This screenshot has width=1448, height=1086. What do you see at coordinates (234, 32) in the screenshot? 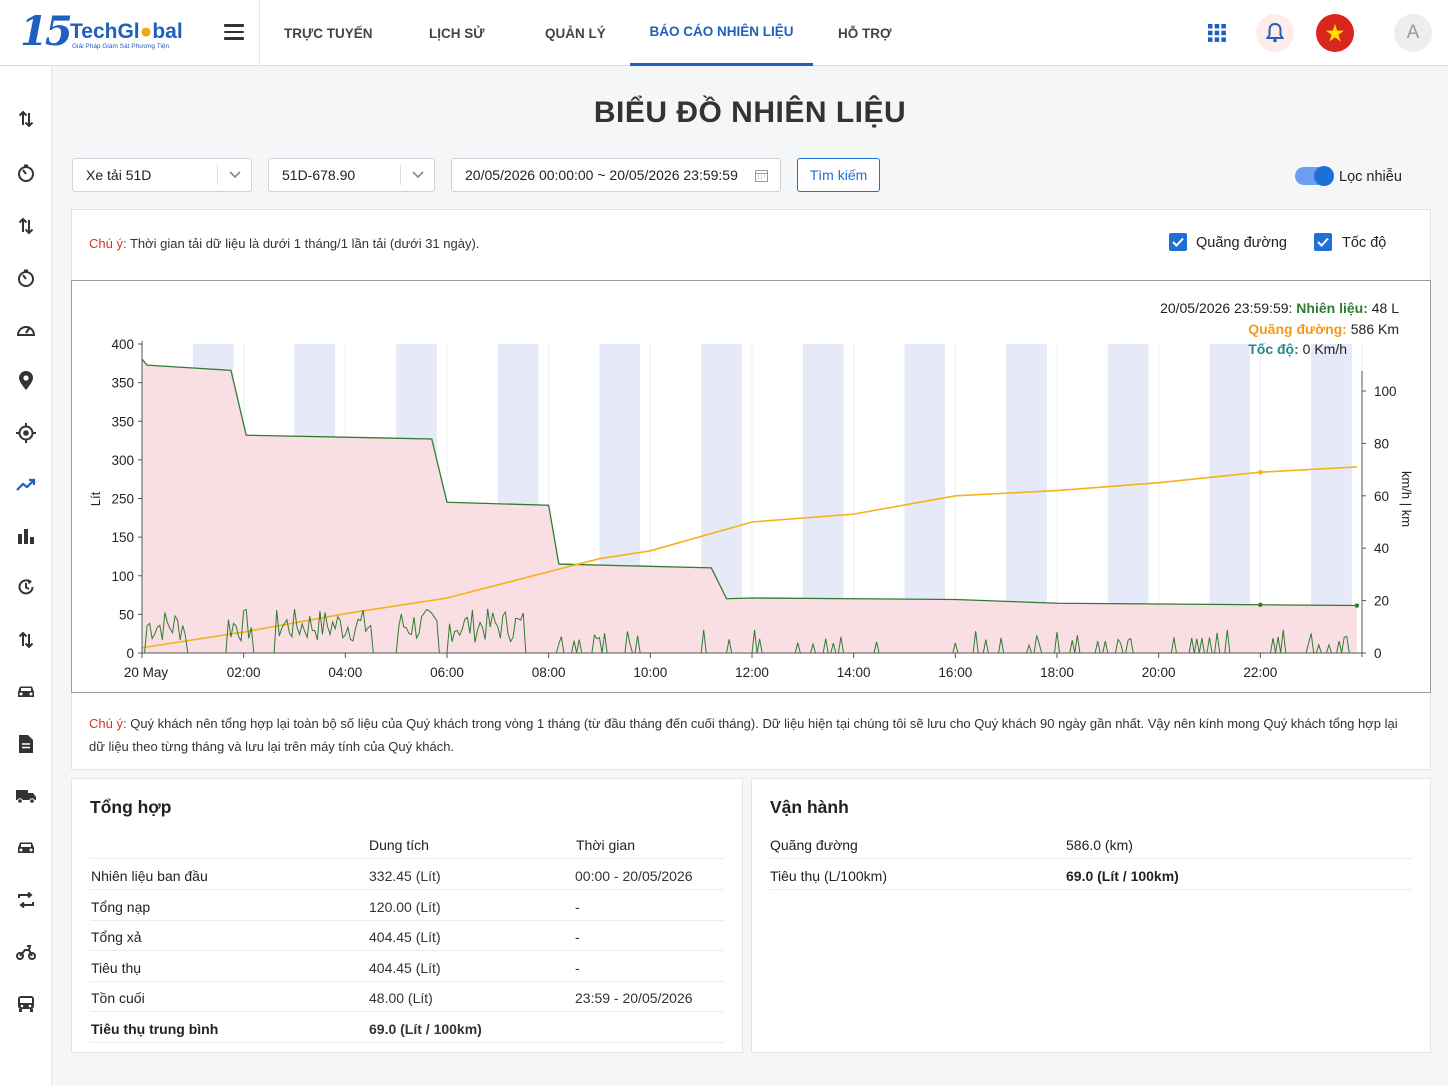
I see `menu-icon` at bounding box center [234, 32].